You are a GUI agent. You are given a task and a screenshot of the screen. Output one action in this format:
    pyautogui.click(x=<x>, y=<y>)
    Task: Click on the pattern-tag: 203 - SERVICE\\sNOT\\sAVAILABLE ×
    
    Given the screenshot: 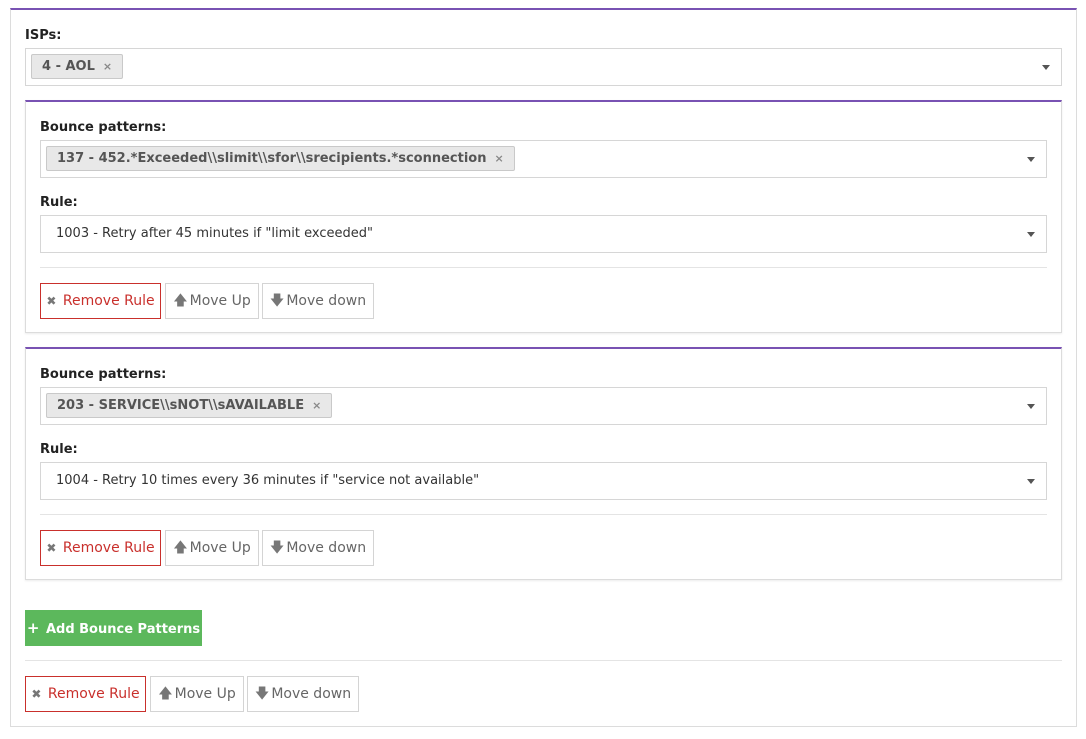 What is the action you would take?
    pyautogui.click(x=189, y=405)
    